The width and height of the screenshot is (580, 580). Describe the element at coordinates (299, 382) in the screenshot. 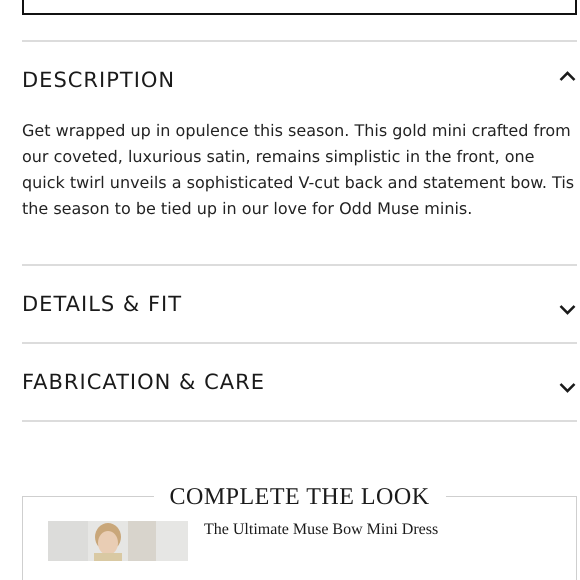

I see `accordion-header: FABRICATION & CARE` at that location.